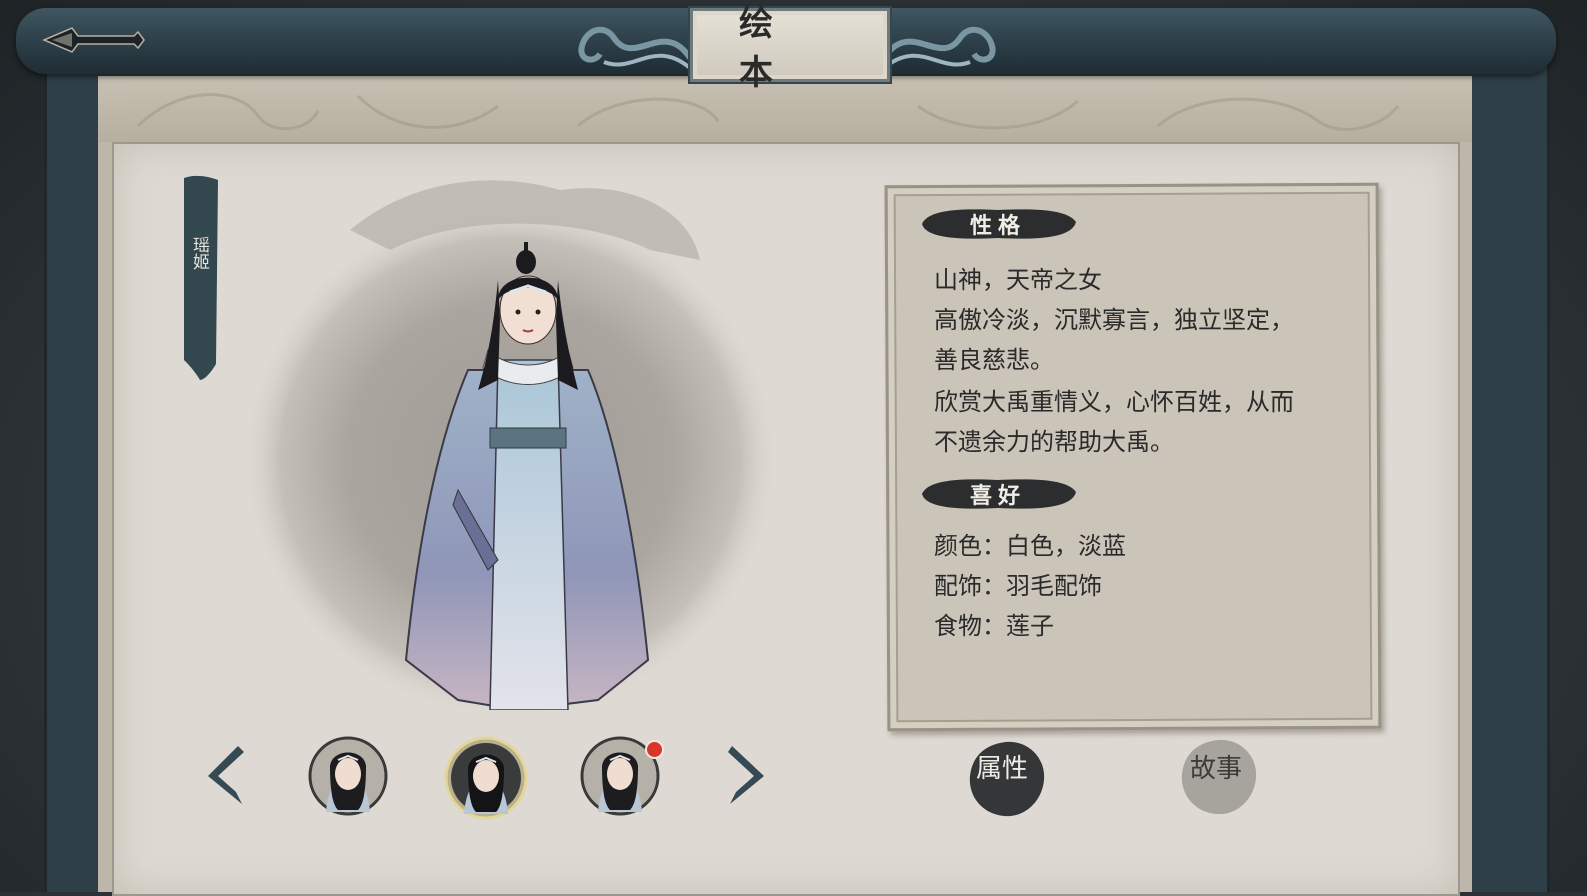  I want to click on preferences-tag: 喜好, so click(998, 494).